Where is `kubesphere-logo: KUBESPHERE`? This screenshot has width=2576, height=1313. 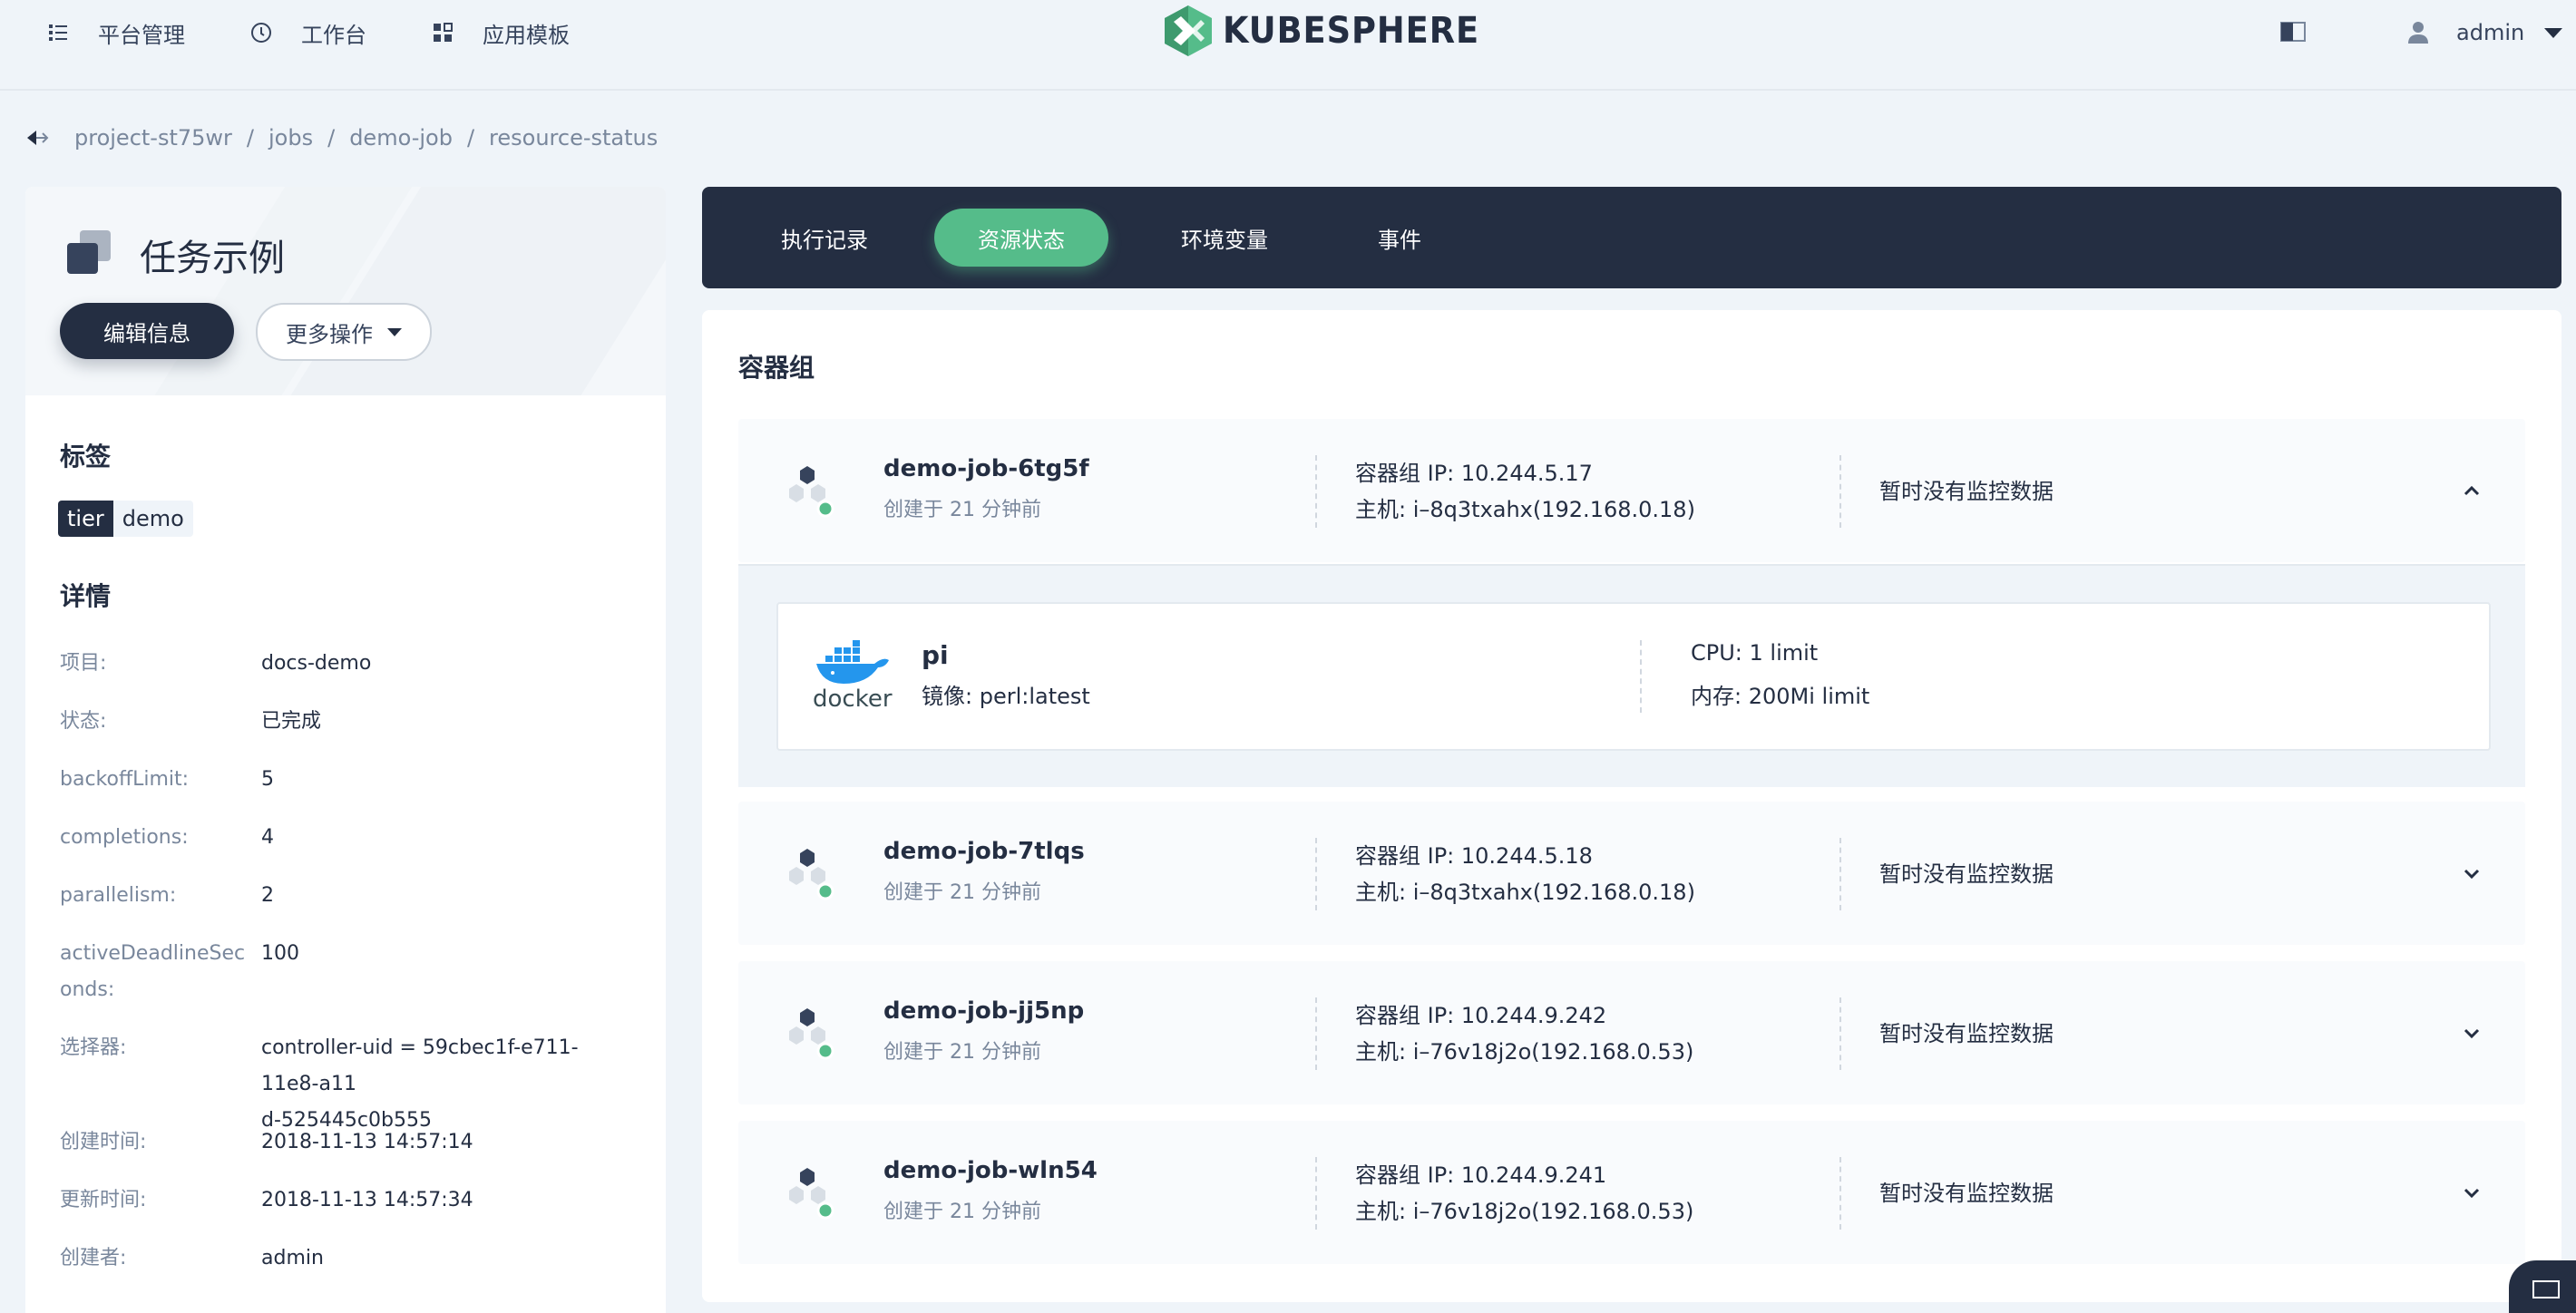 kubesphere-logo: KUBESPHERE is located at coordinates (1332, 31).